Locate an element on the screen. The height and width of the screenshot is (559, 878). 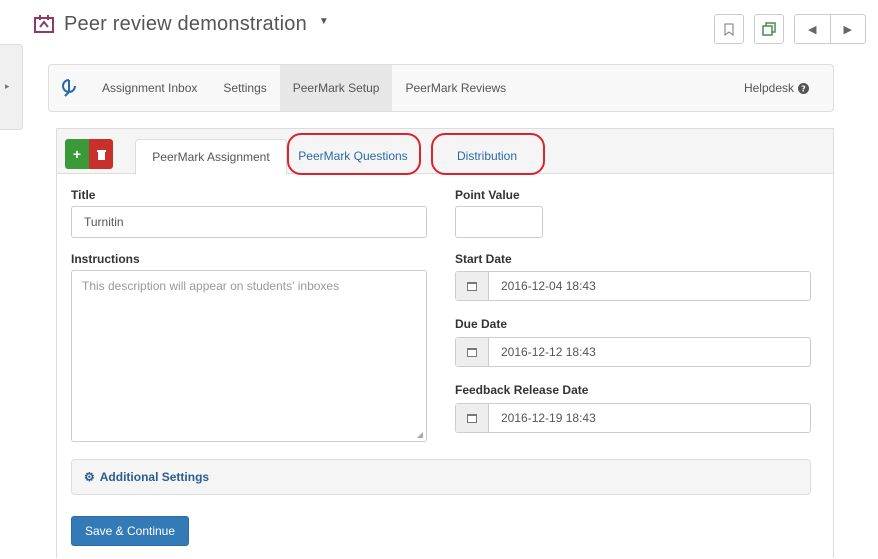
resize-grip-icon: ◢ is located at coordinates (420, 434).